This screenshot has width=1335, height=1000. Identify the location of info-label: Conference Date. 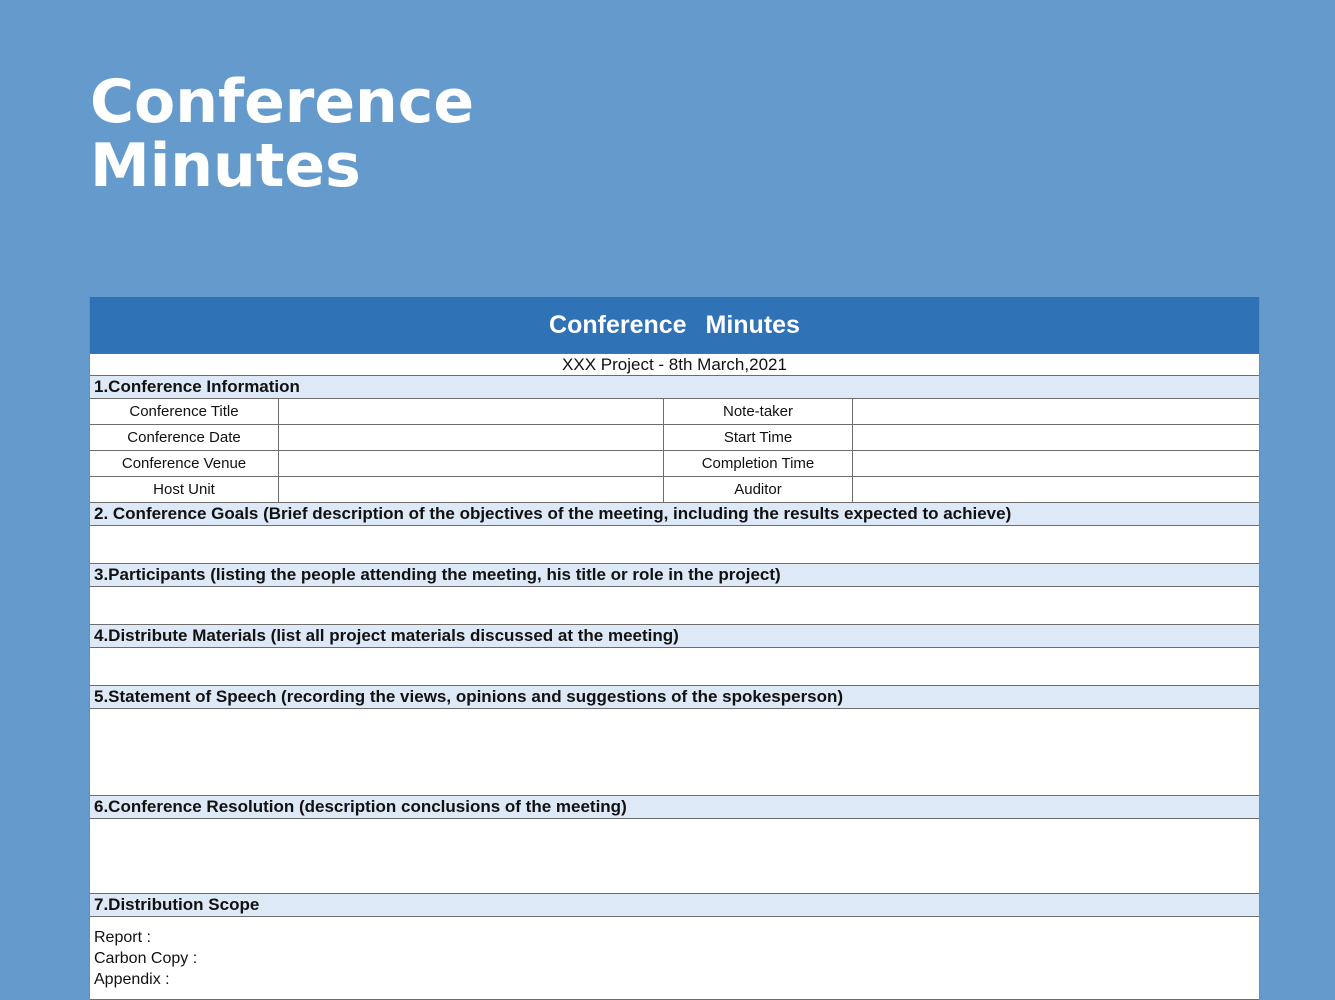
(184, 437).